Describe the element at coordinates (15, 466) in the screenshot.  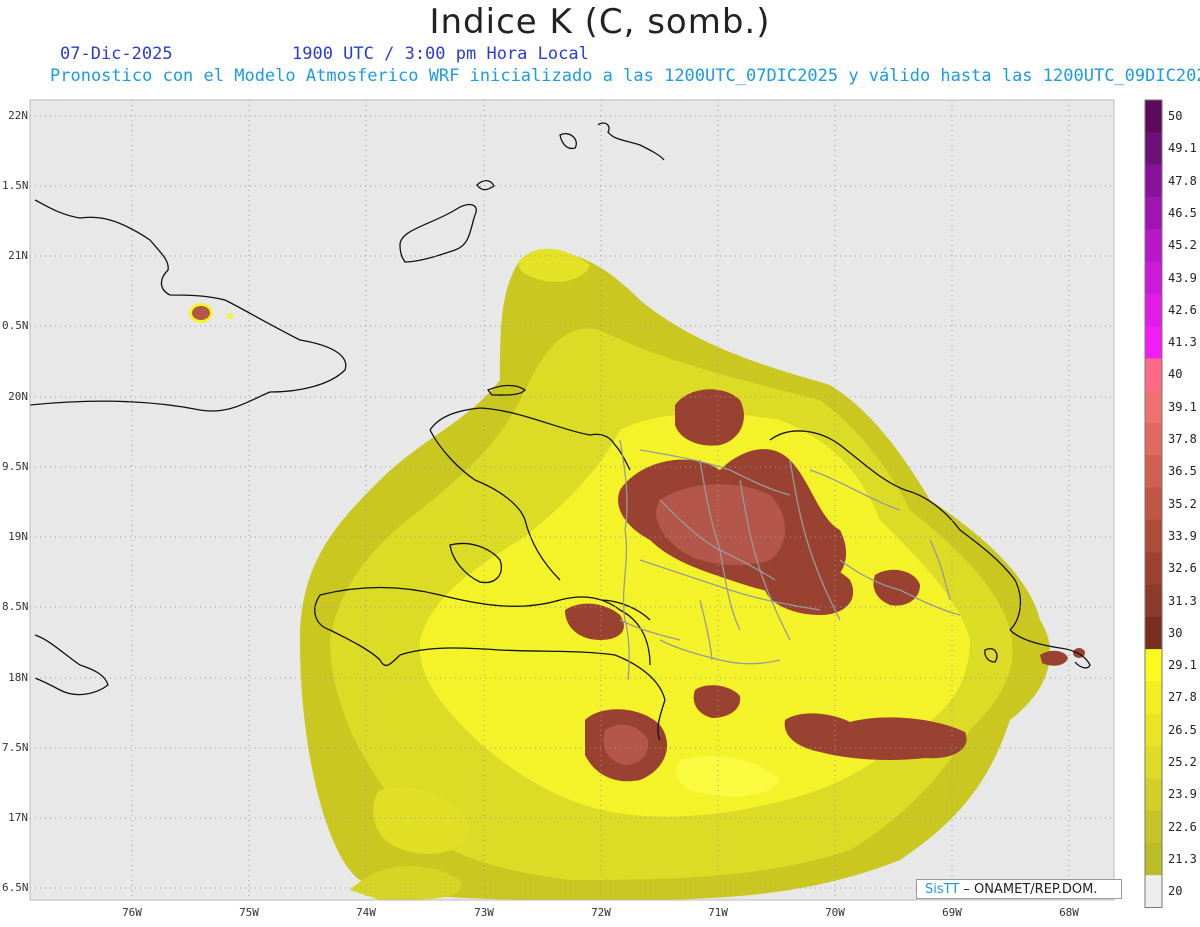
I see `lat-label: 9.5N` at that location.